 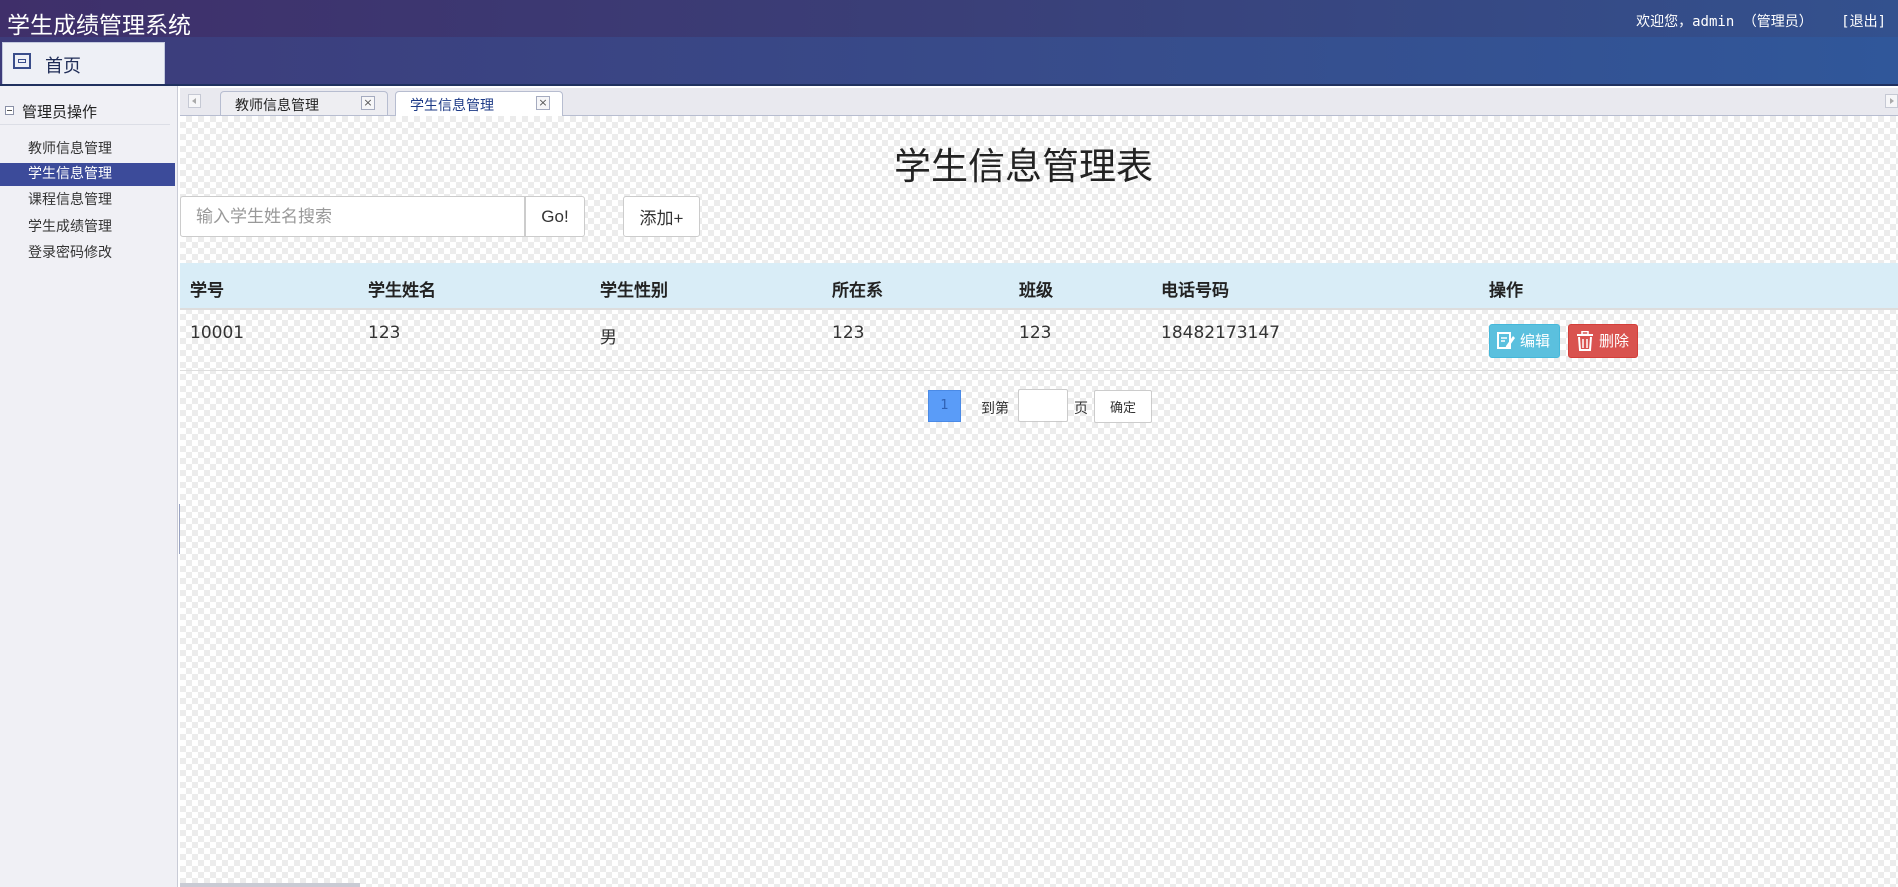 I want to click on top-header: 学生成绩管理系统 欢迎您，admin （管理员） [退出], so click(x=949, y=19).